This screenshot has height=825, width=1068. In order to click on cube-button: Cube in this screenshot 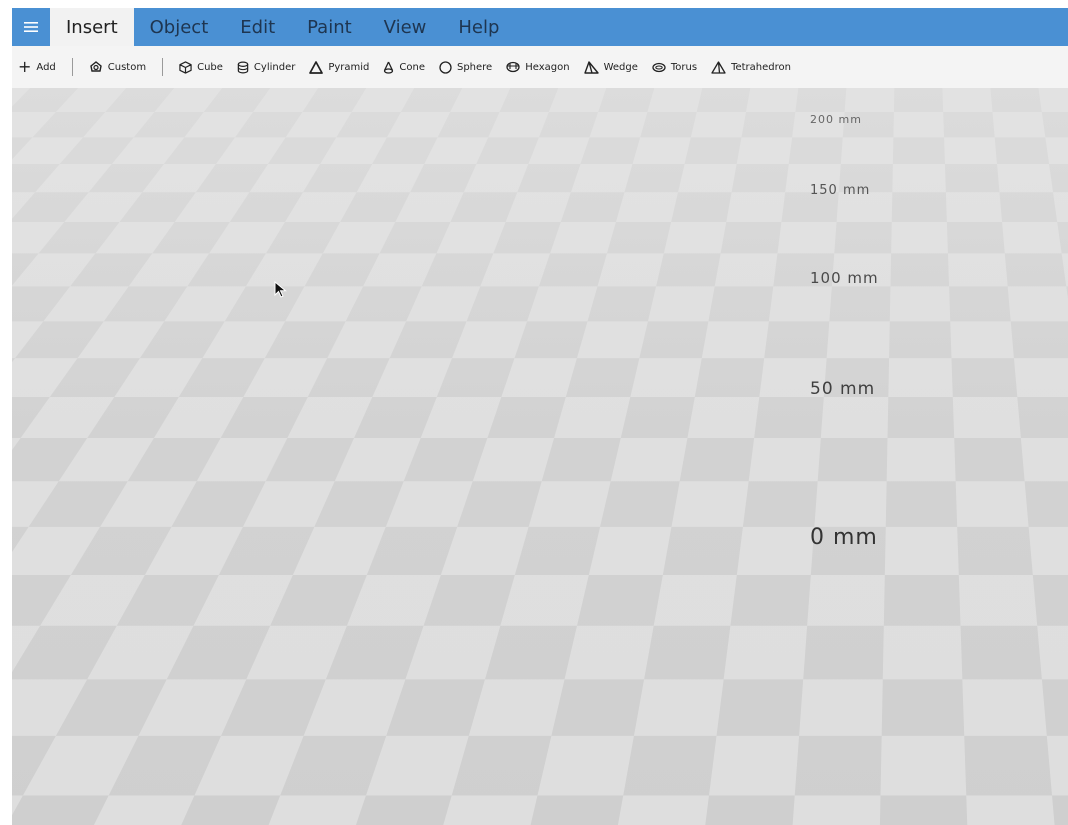, I will do `click(201, 67)`.